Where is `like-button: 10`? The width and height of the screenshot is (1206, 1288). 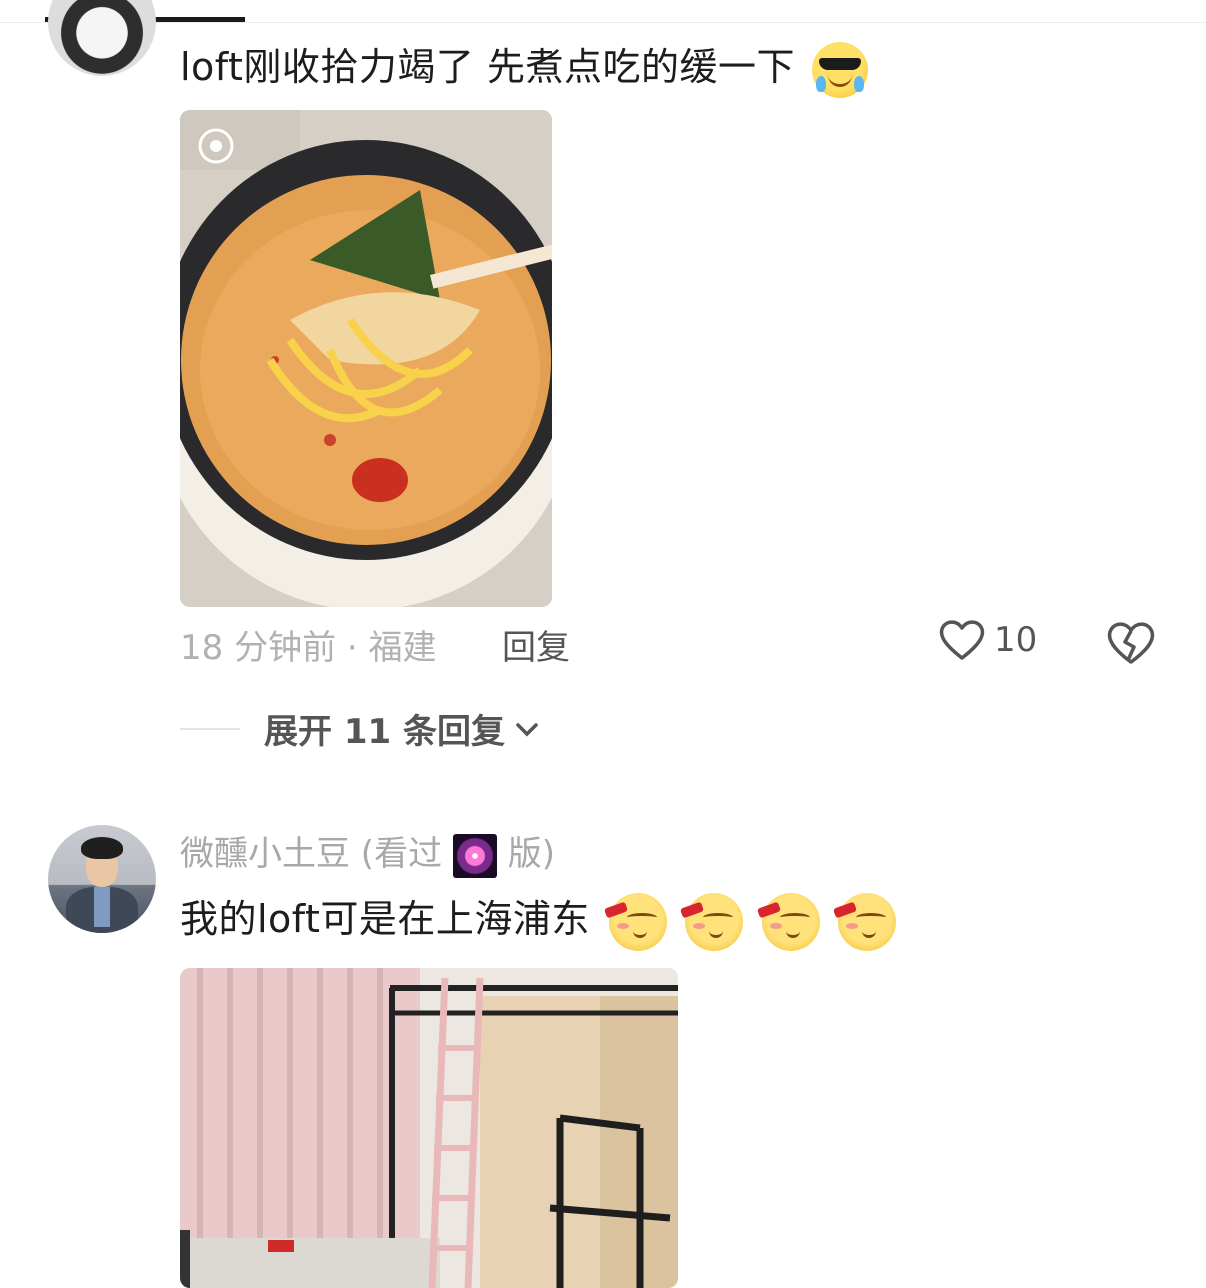 like-button: 10 is located at coordinates (987, 640).